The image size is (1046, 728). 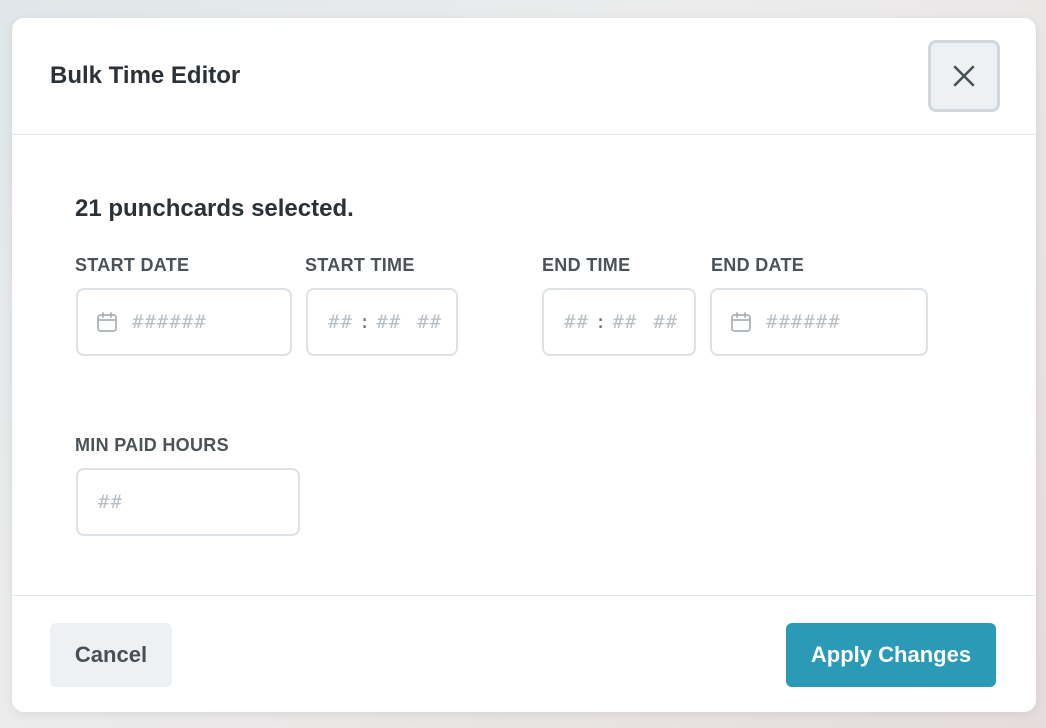 I want to click on start-time-period-placeholder: ##, so click(x=430, y=322).